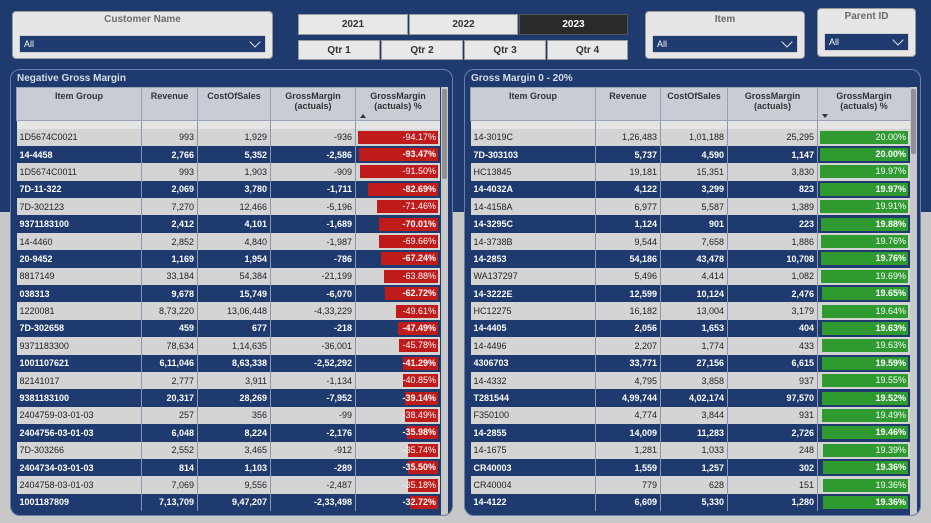  What do you see at coordinates (228, 259) in the screenshot?
I see `table-row: 20-9452 1,169 1,954 -786 -67.24%` at bounding box center [228, 259].